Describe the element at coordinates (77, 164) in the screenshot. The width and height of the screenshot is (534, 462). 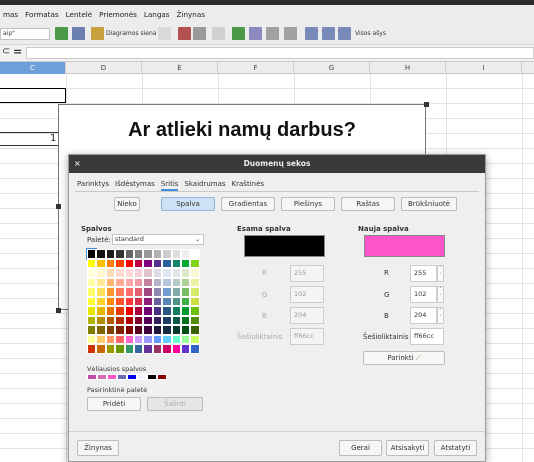
I see `close-icon: ×` at that location.